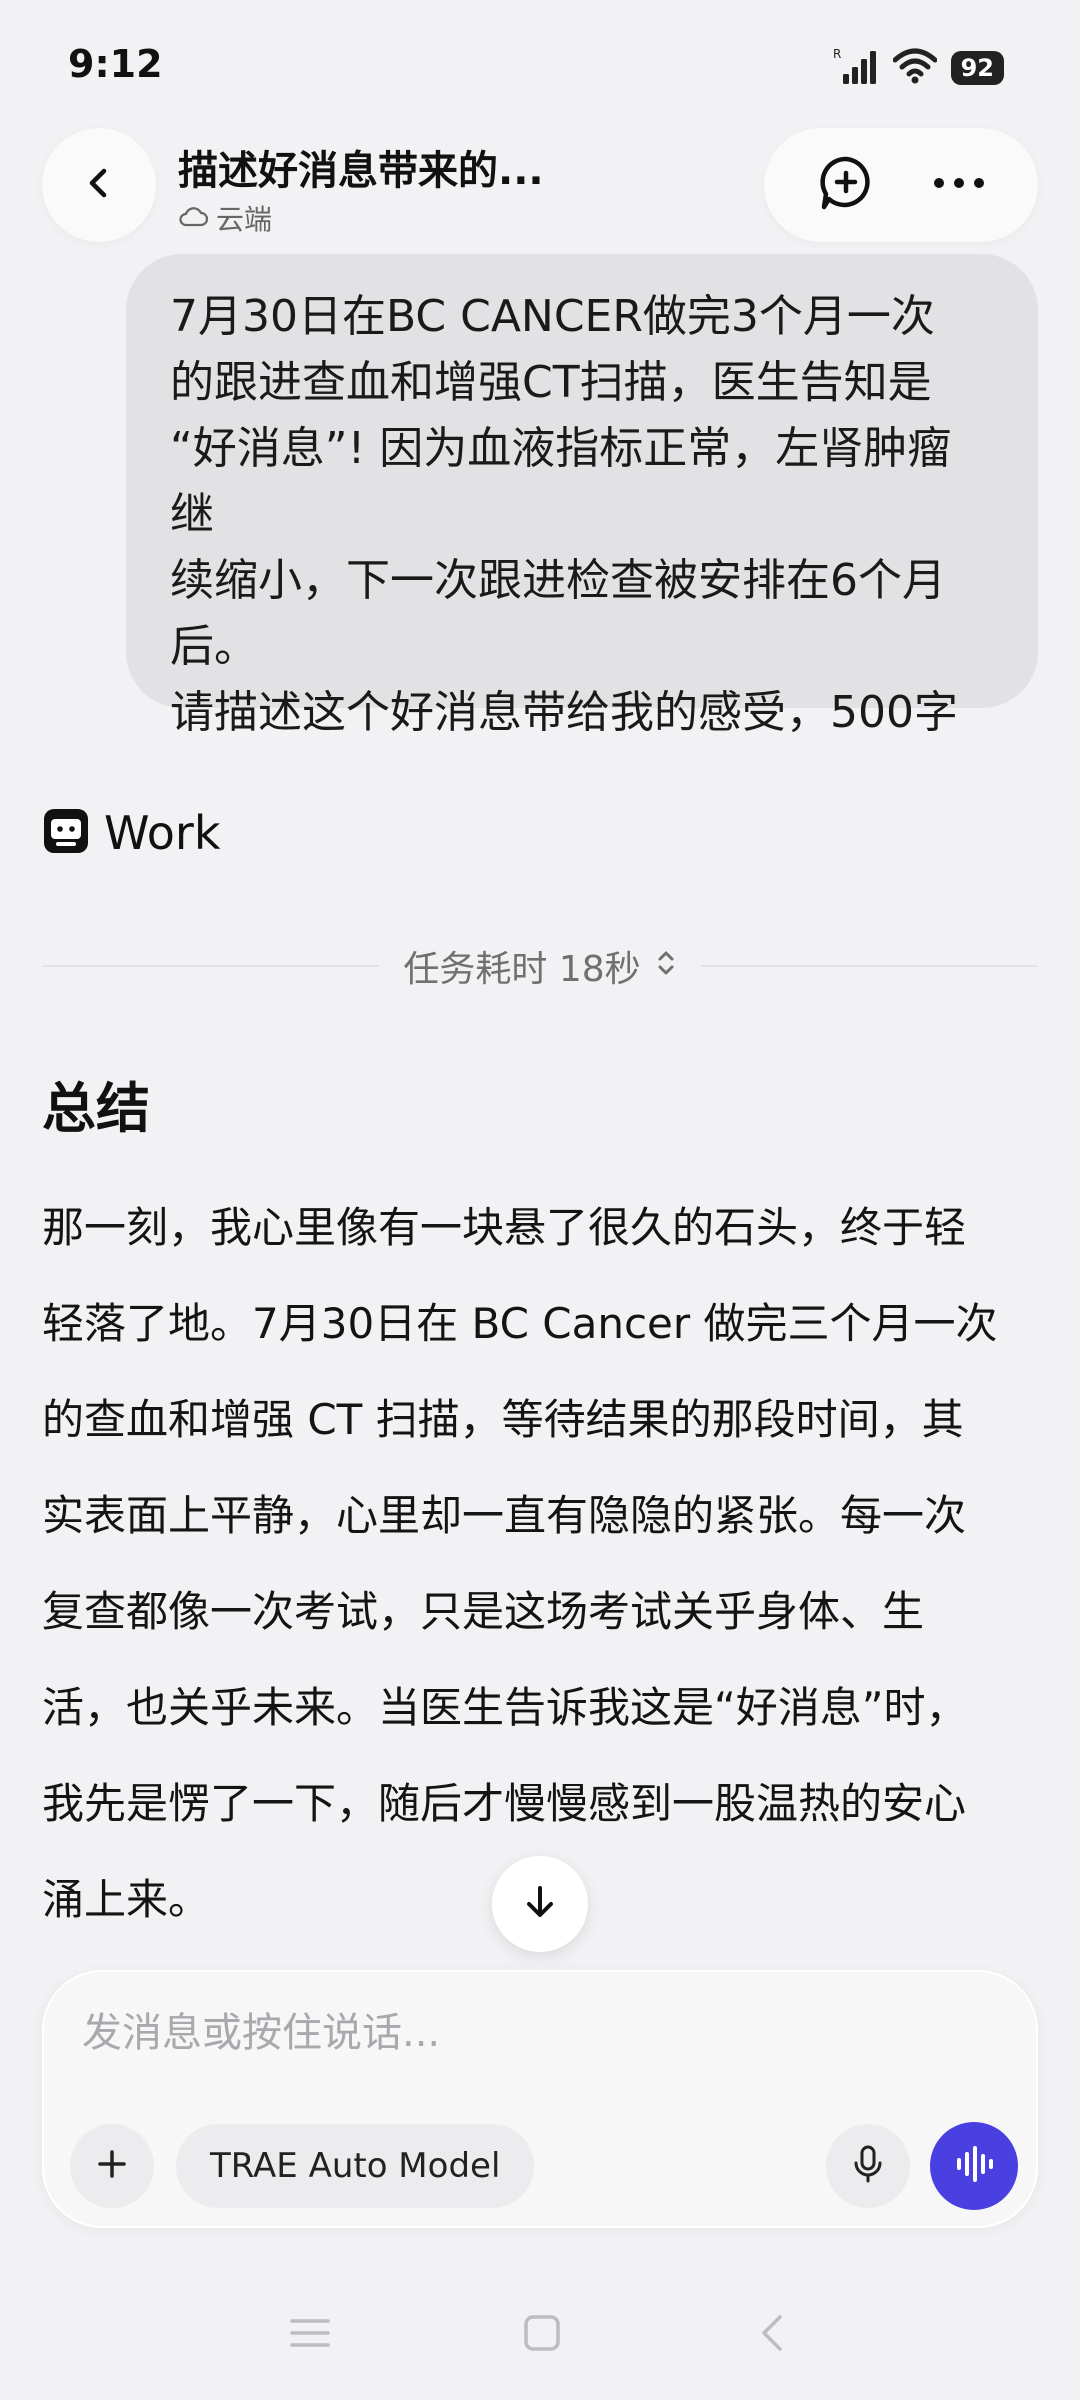 This screenshot has width=1080, height=2400. I want to click on agent-name: Work, so click(162, 833).